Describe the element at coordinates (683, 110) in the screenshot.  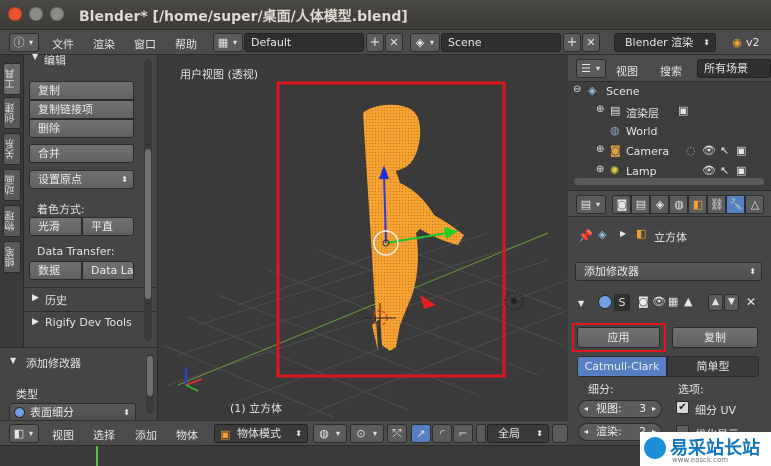
I see `render-layer-toggle-icon: ▣` at that location.